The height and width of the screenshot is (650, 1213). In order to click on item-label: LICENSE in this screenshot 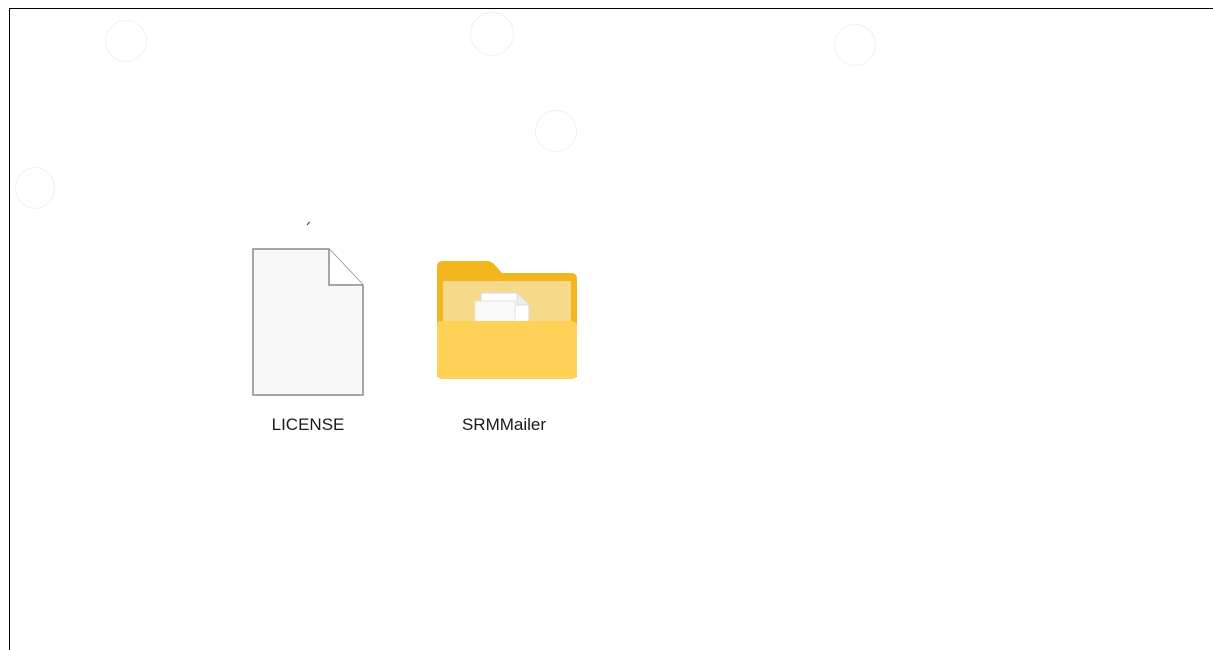, I will do `click(308, 424)`.